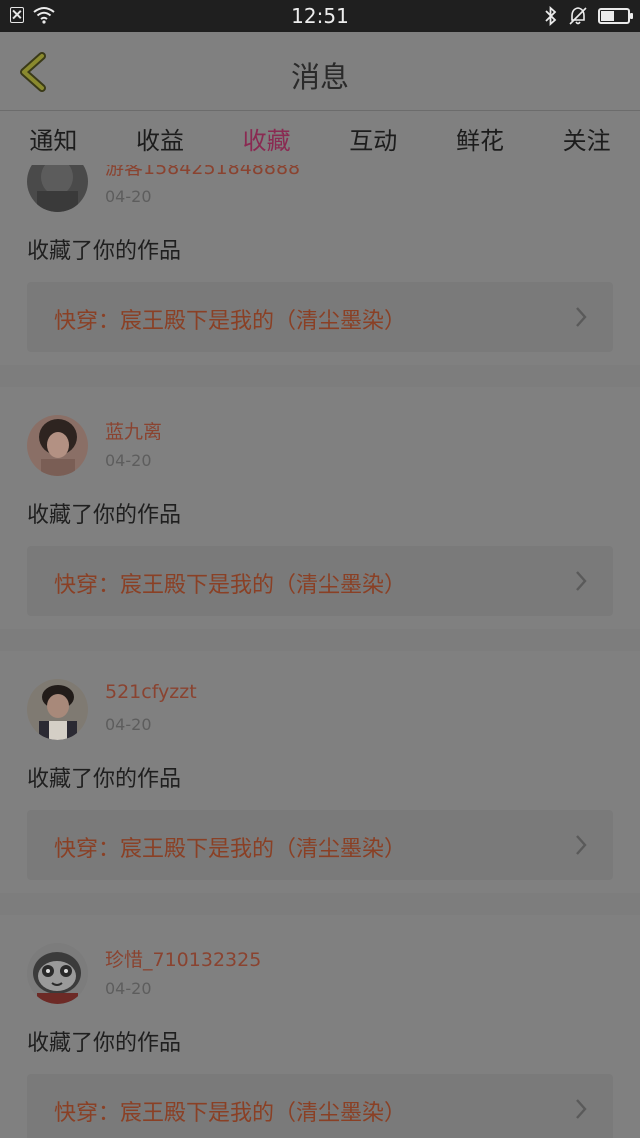  What do you see at coordinates (53, 138) in the screenshot?
I see `tab-notifications: 通知` at bounding box center [53, 138].